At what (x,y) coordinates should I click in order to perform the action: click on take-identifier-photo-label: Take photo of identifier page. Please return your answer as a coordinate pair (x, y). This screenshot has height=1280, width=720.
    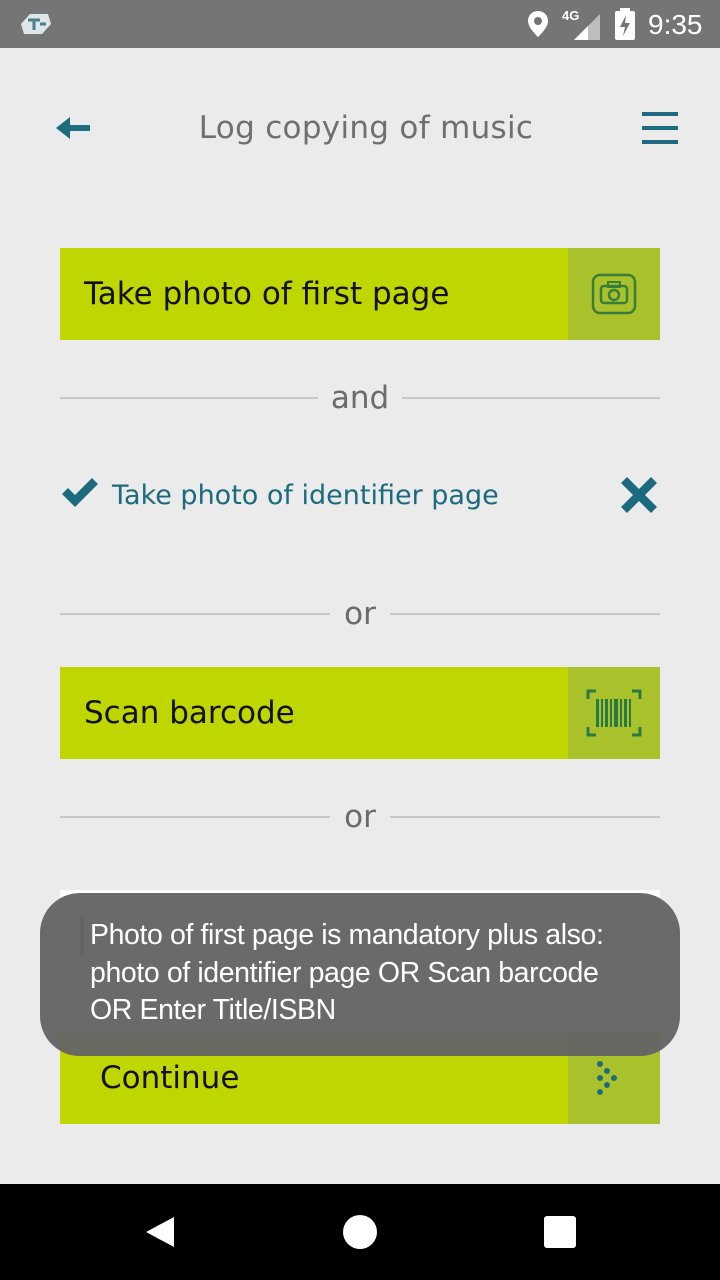
    Looking at the image, I should click on (305, 495).